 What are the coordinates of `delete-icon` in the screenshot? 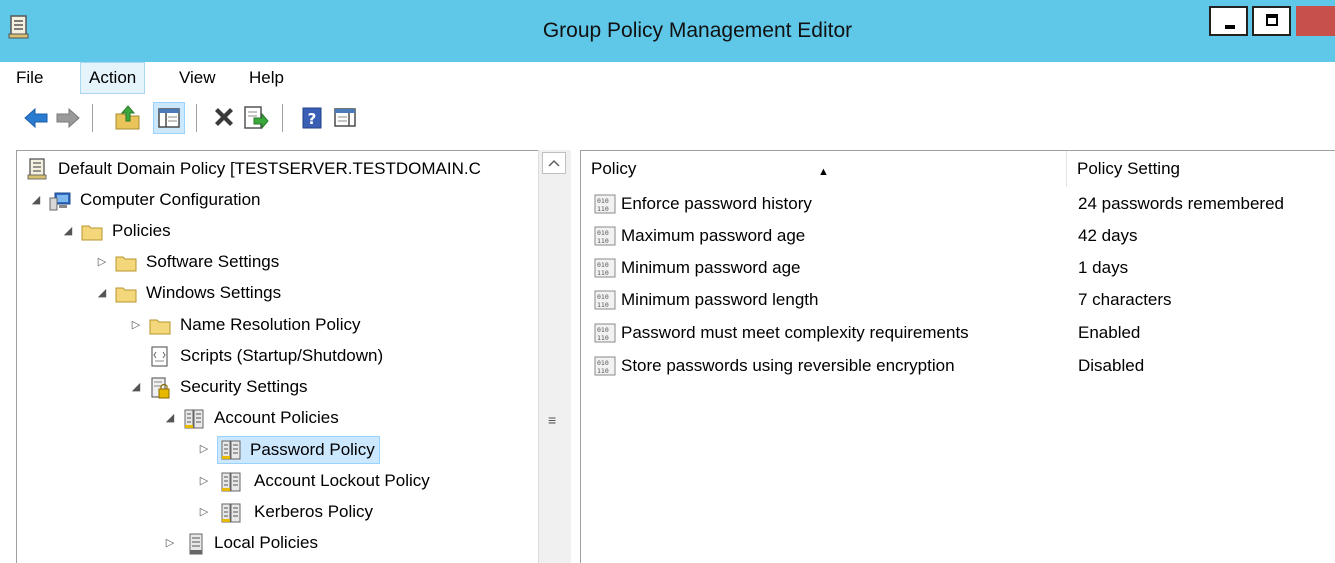 It's located at (224, 117).